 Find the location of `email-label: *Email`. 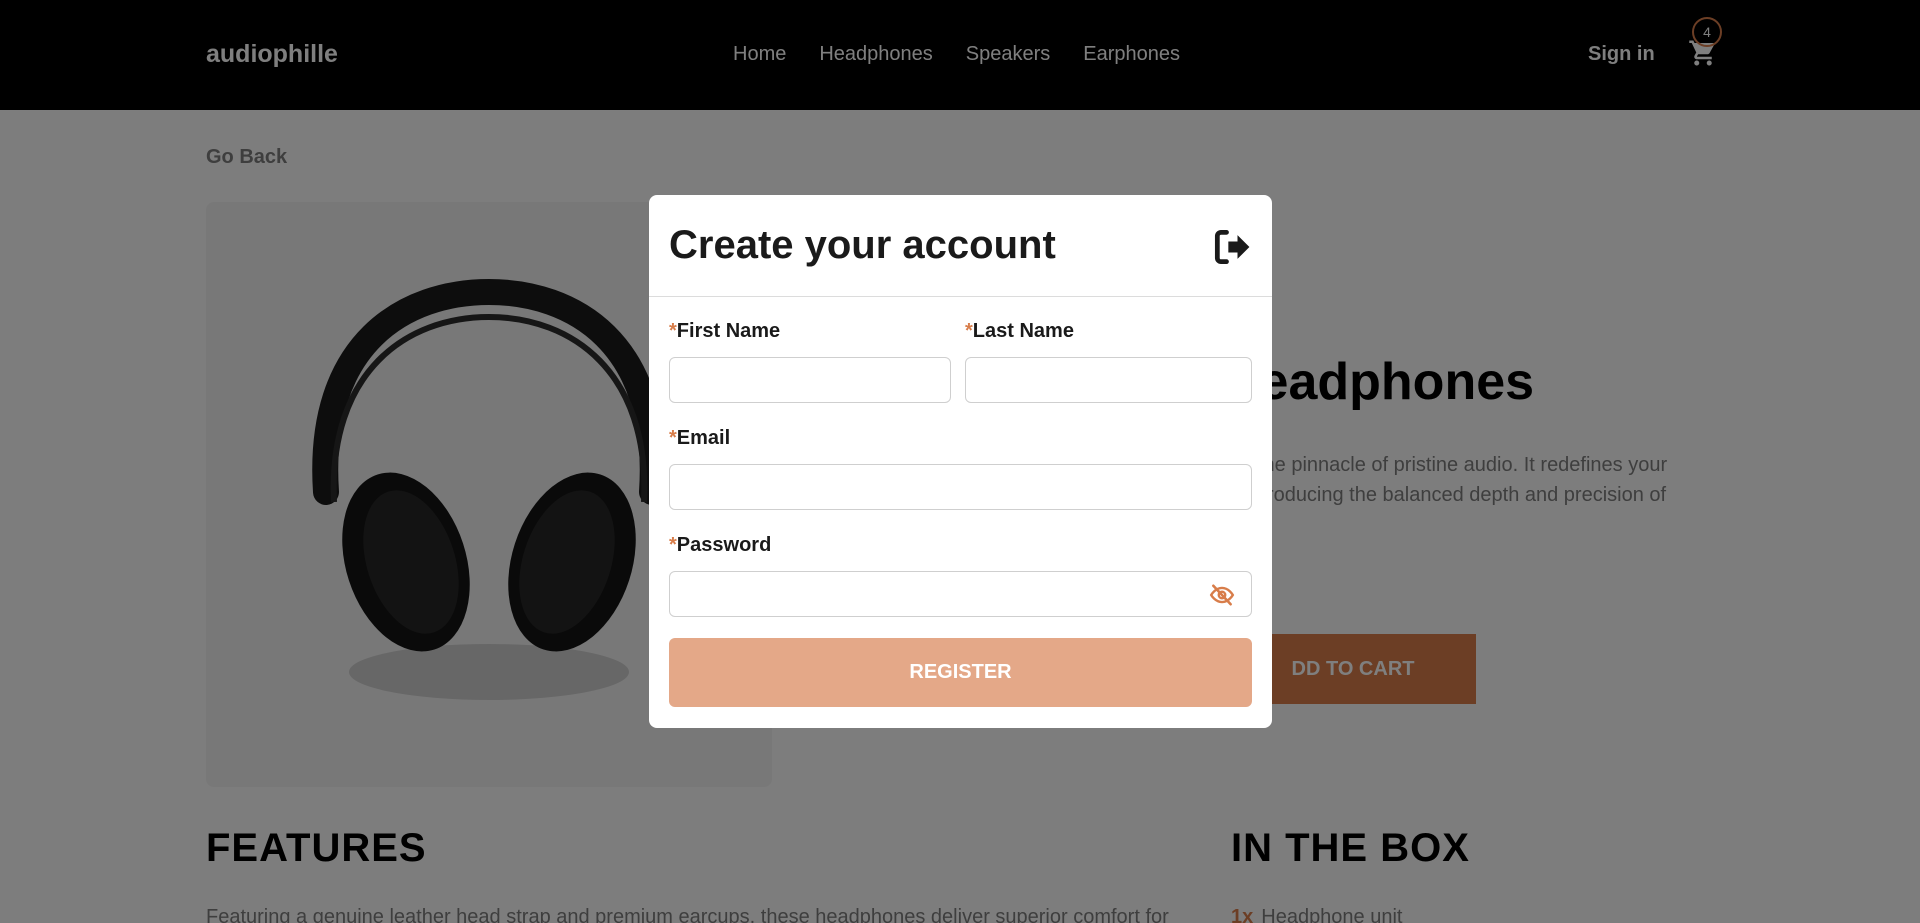

email-label: *Email is located at coordinates (700, 438).